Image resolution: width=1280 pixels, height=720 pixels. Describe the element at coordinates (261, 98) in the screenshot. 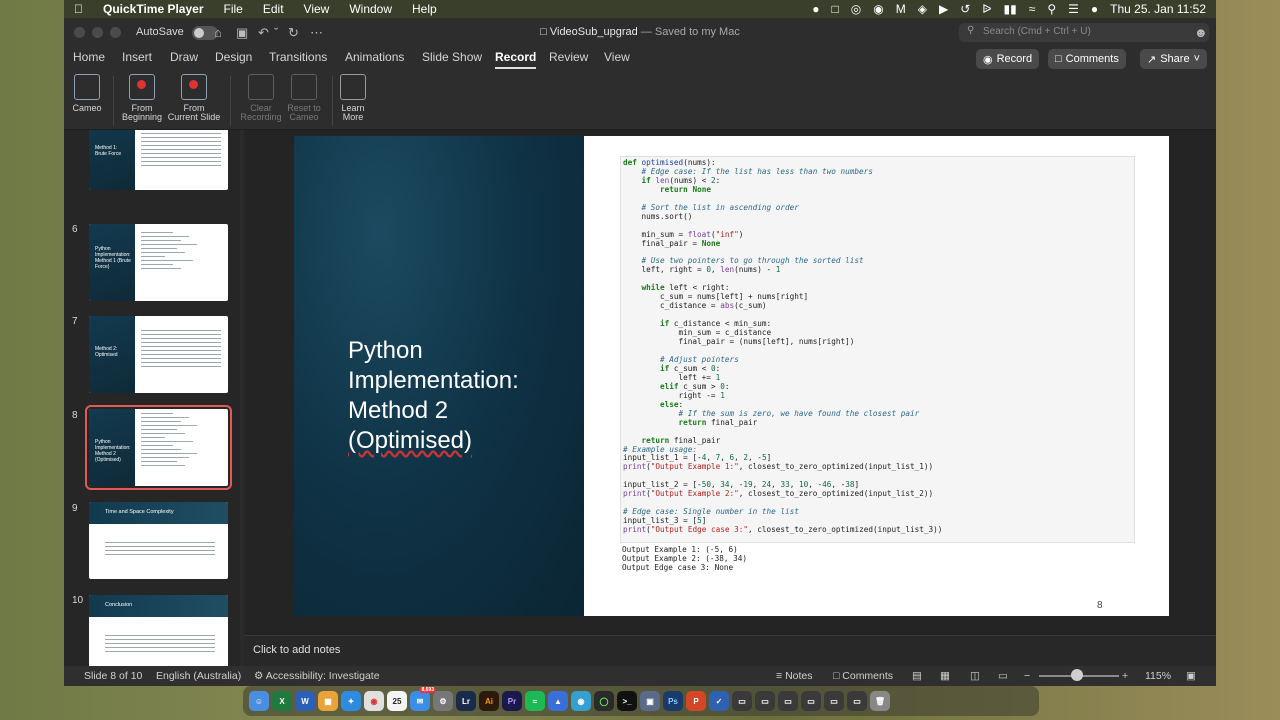

I see `clear-recording-button: Clear Recording` at that location.